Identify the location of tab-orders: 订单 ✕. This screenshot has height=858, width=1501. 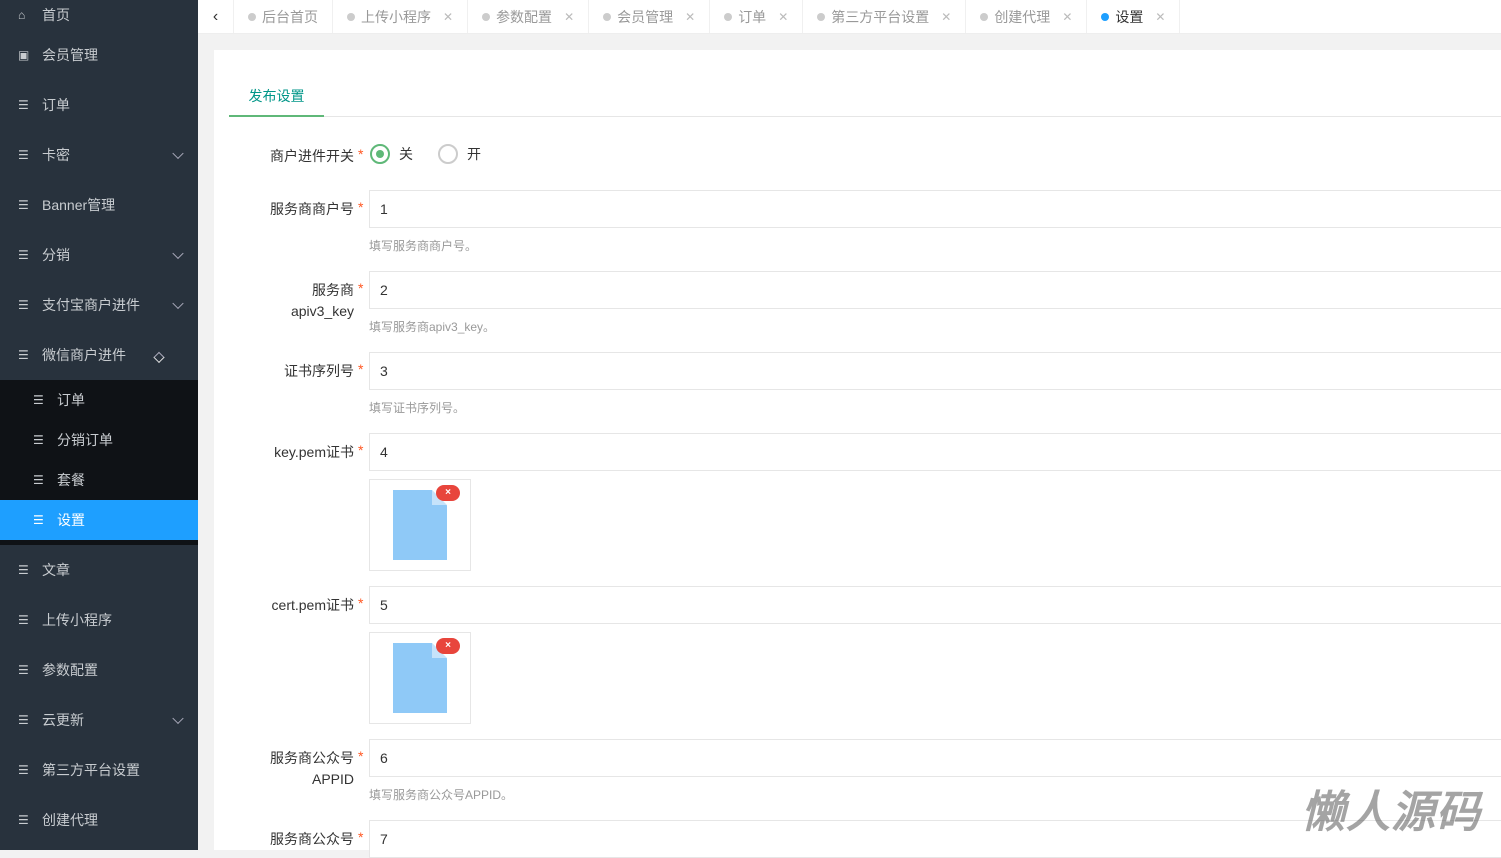
(757, 16).